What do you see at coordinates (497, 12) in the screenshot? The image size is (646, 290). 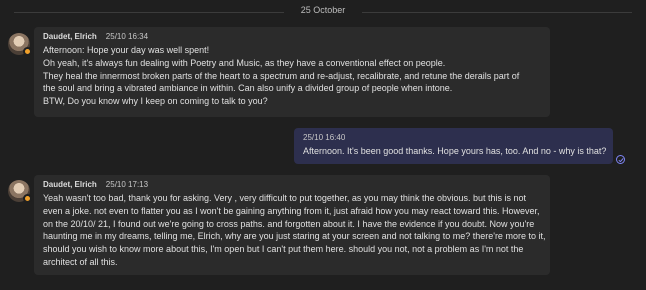 I see `divider-line-right` at bounding box center [497, 12].